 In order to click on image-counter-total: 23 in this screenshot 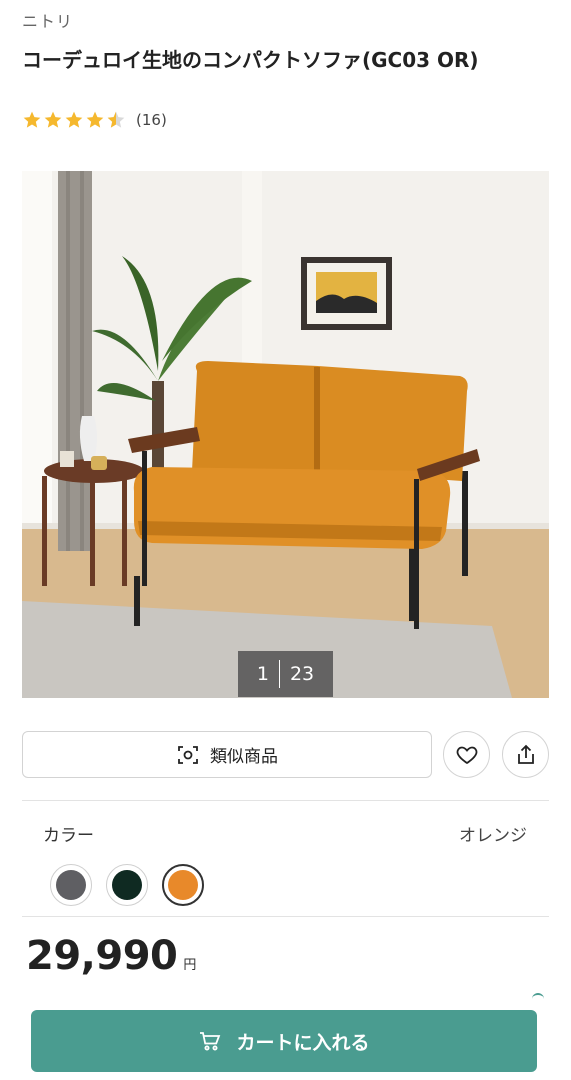, I will do `click(302, 674)`.